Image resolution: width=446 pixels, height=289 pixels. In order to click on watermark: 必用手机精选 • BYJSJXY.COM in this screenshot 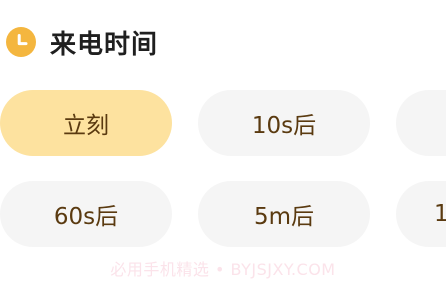, I will do `click(223, 269)`.